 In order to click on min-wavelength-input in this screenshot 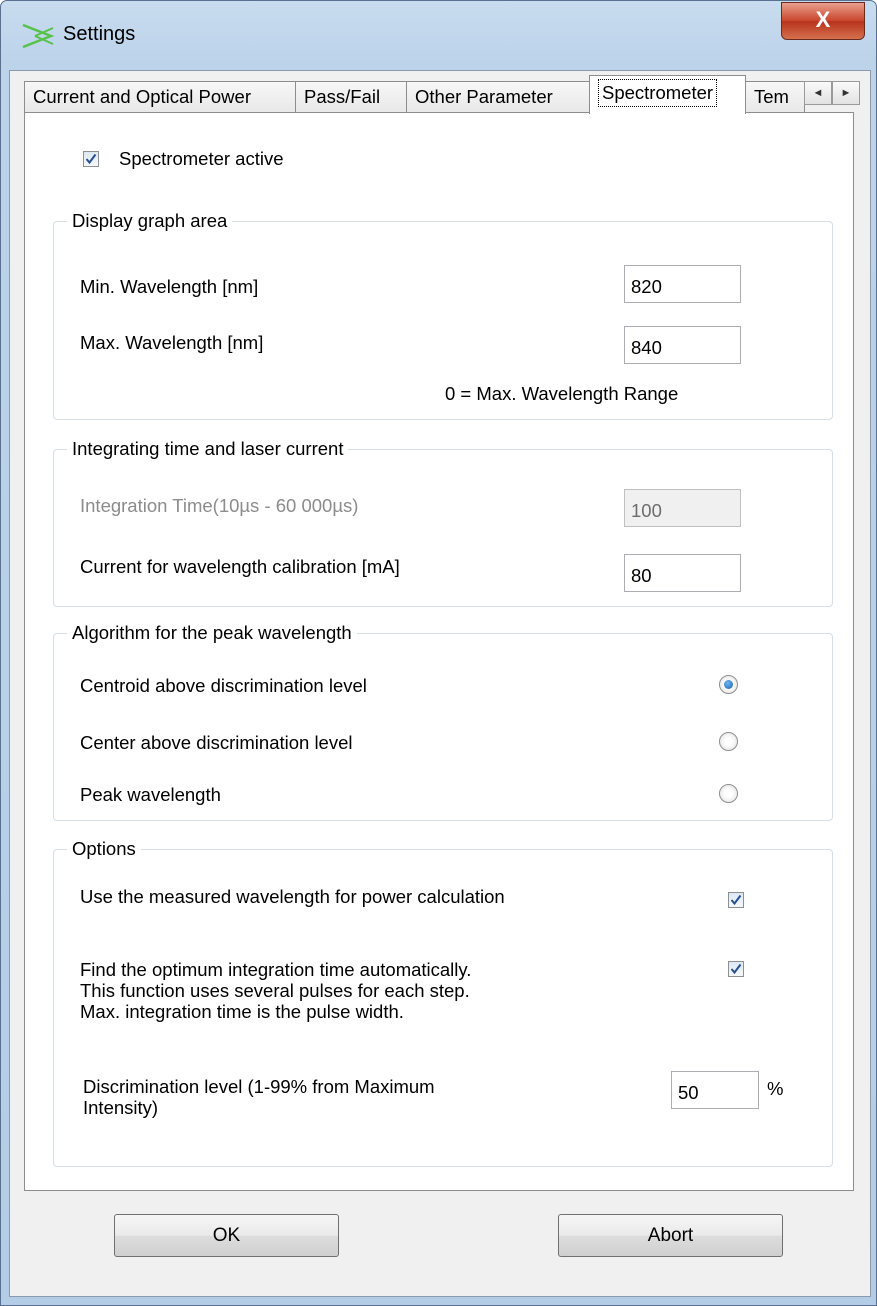, I will do `click(682, 284)`.